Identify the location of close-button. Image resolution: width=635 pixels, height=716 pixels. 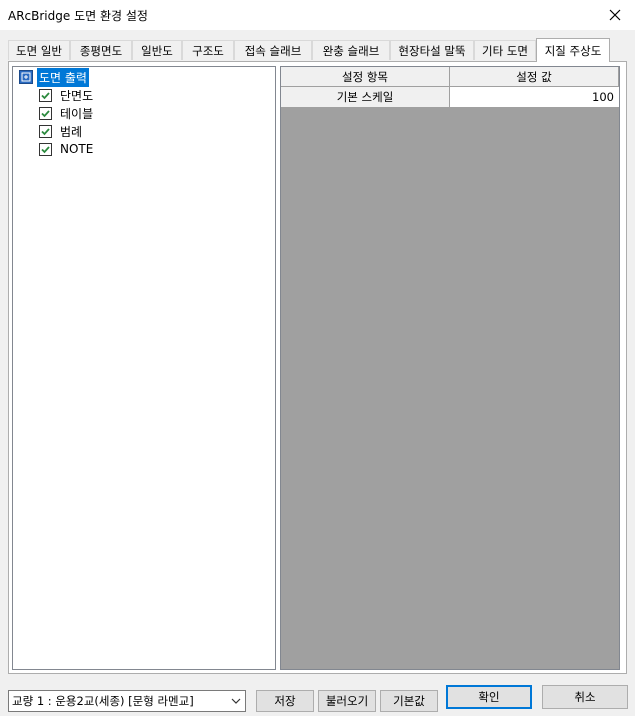
(615, 15).